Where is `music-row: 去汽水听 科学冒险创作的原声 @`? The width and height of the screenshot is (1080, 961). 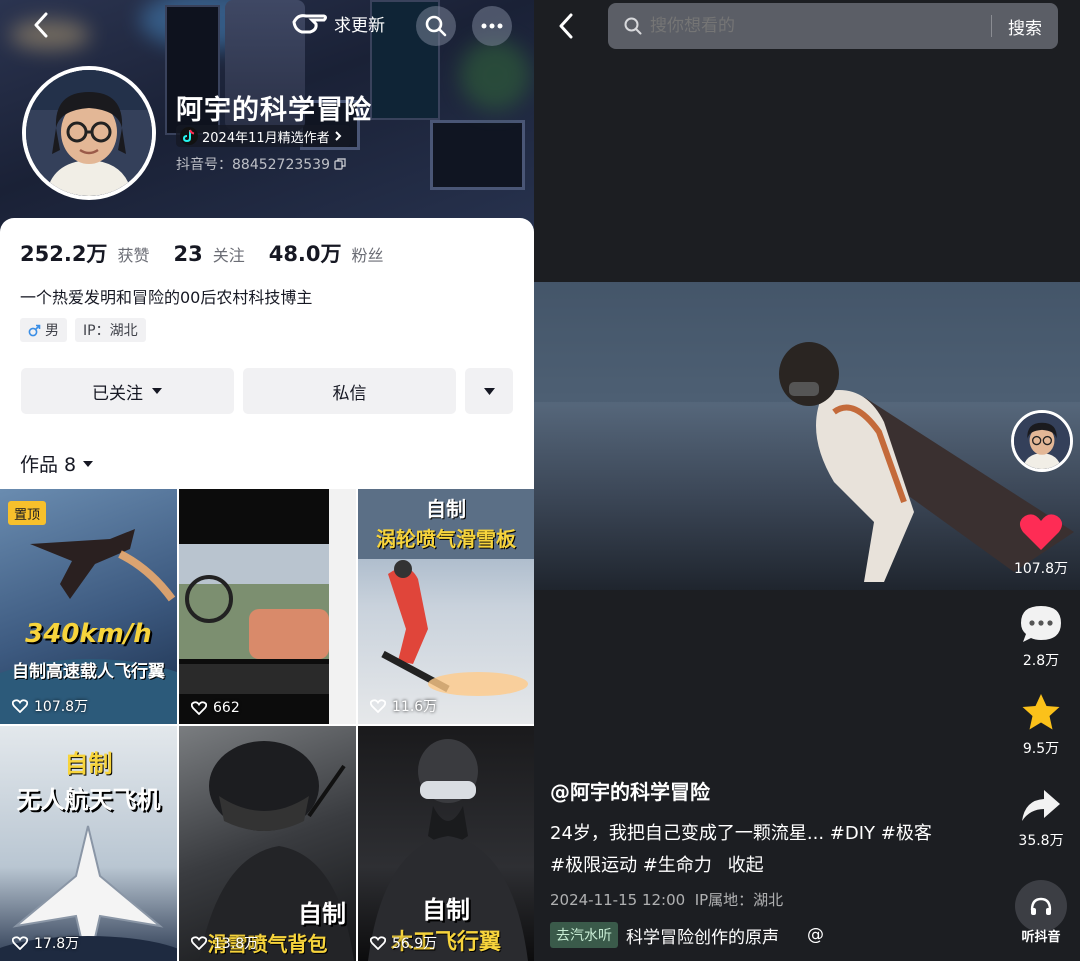
music-row: 去汽水听 科学冒险创作的原声 @ is located at coordinates (741, 935).